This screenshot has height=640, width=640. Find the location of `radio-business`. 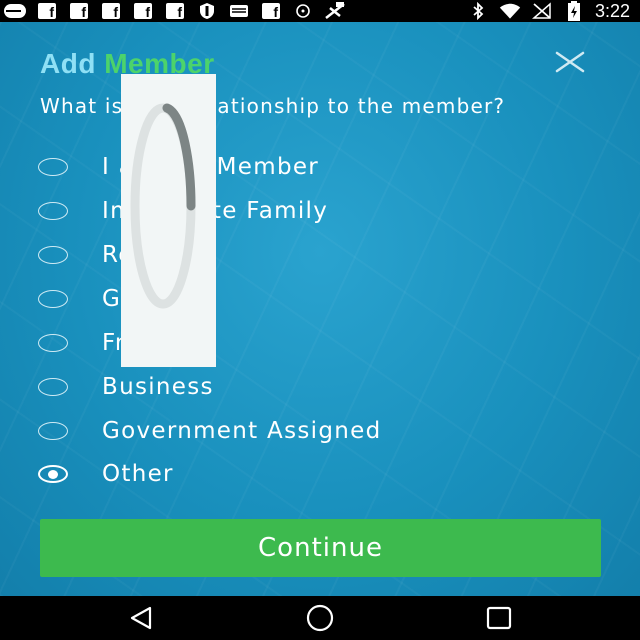

radio-business is located at coordinates (53, 387).